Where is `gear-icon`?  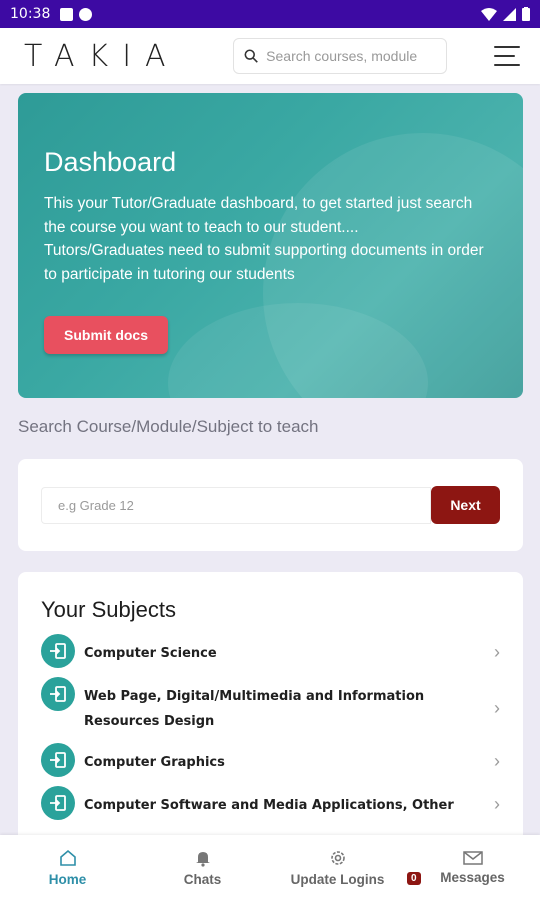
gear-icon is located at coordinates (337, 857).